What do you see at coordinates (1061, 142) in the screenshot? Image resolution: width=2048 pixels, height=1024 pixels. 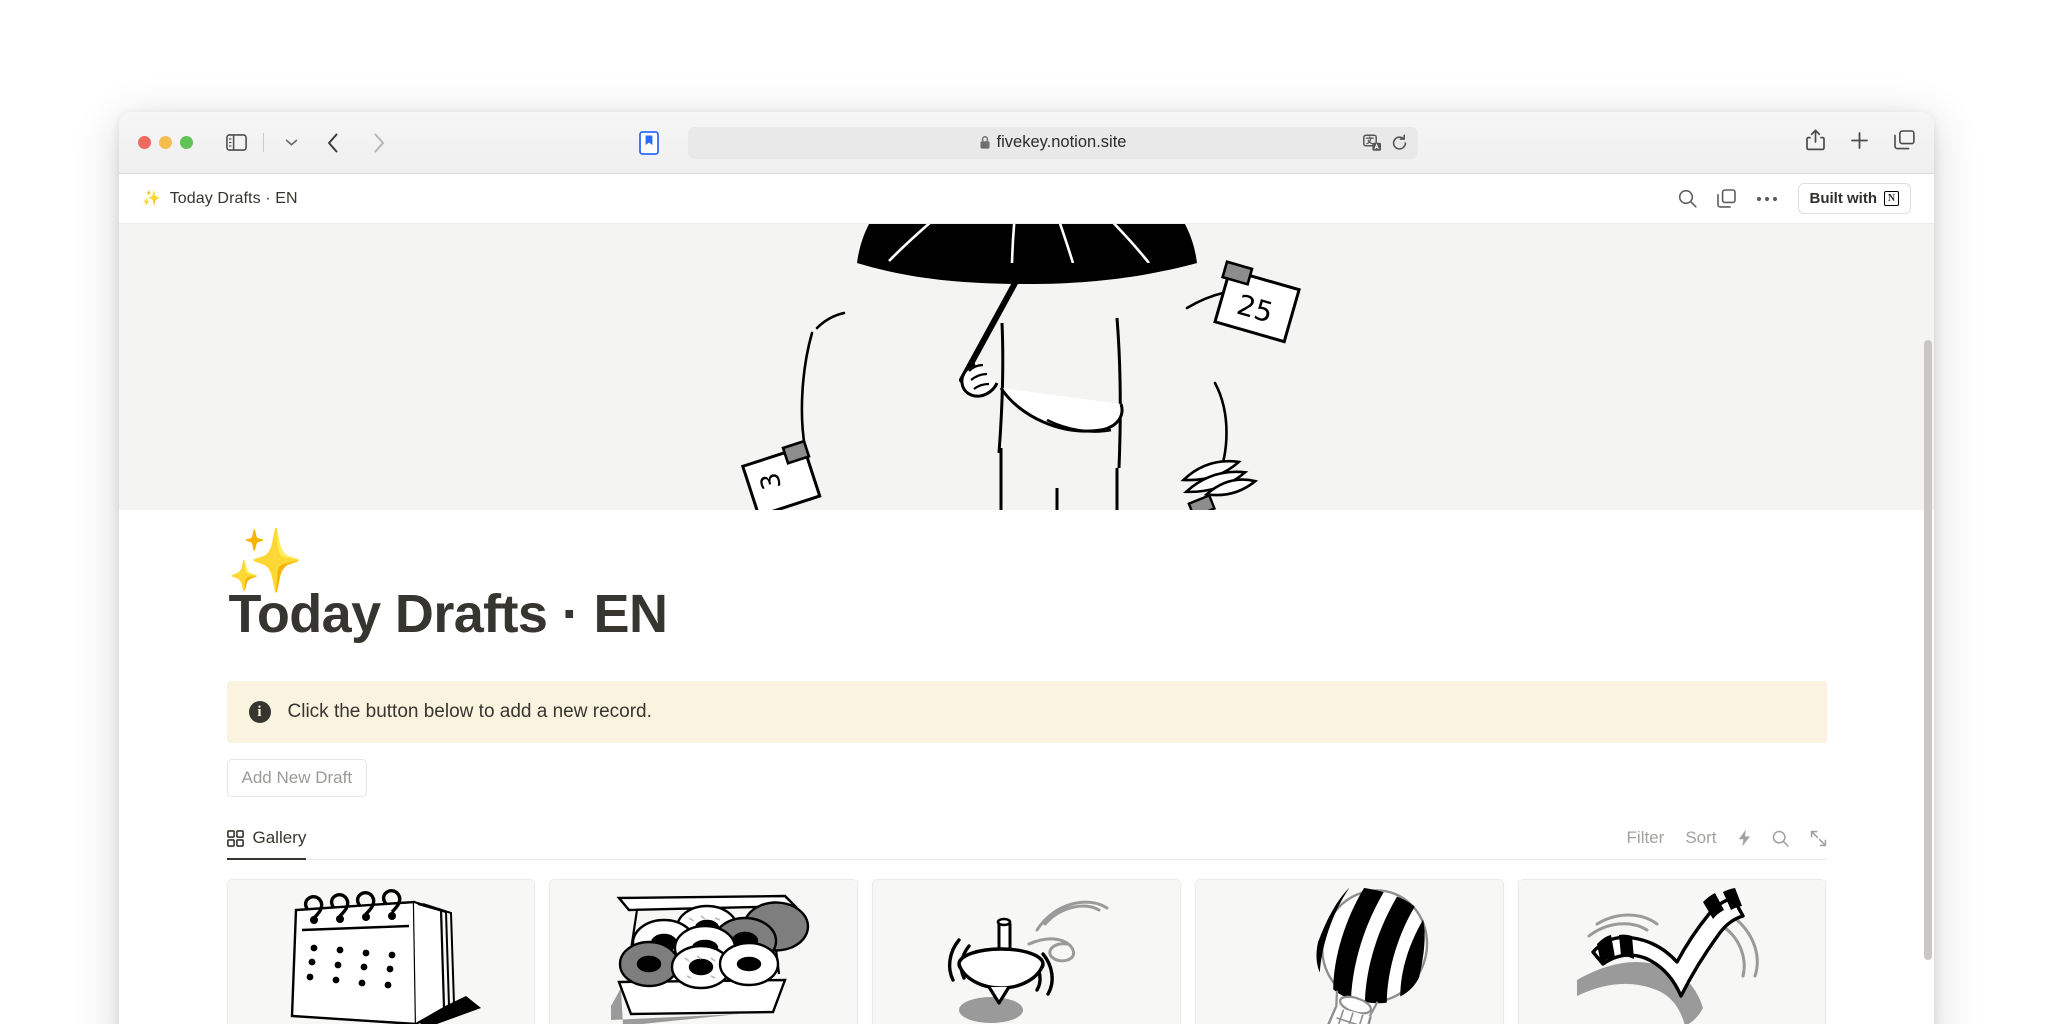 I see `address-url: fivekey.notion.site` at bounding box center [1061, 142].